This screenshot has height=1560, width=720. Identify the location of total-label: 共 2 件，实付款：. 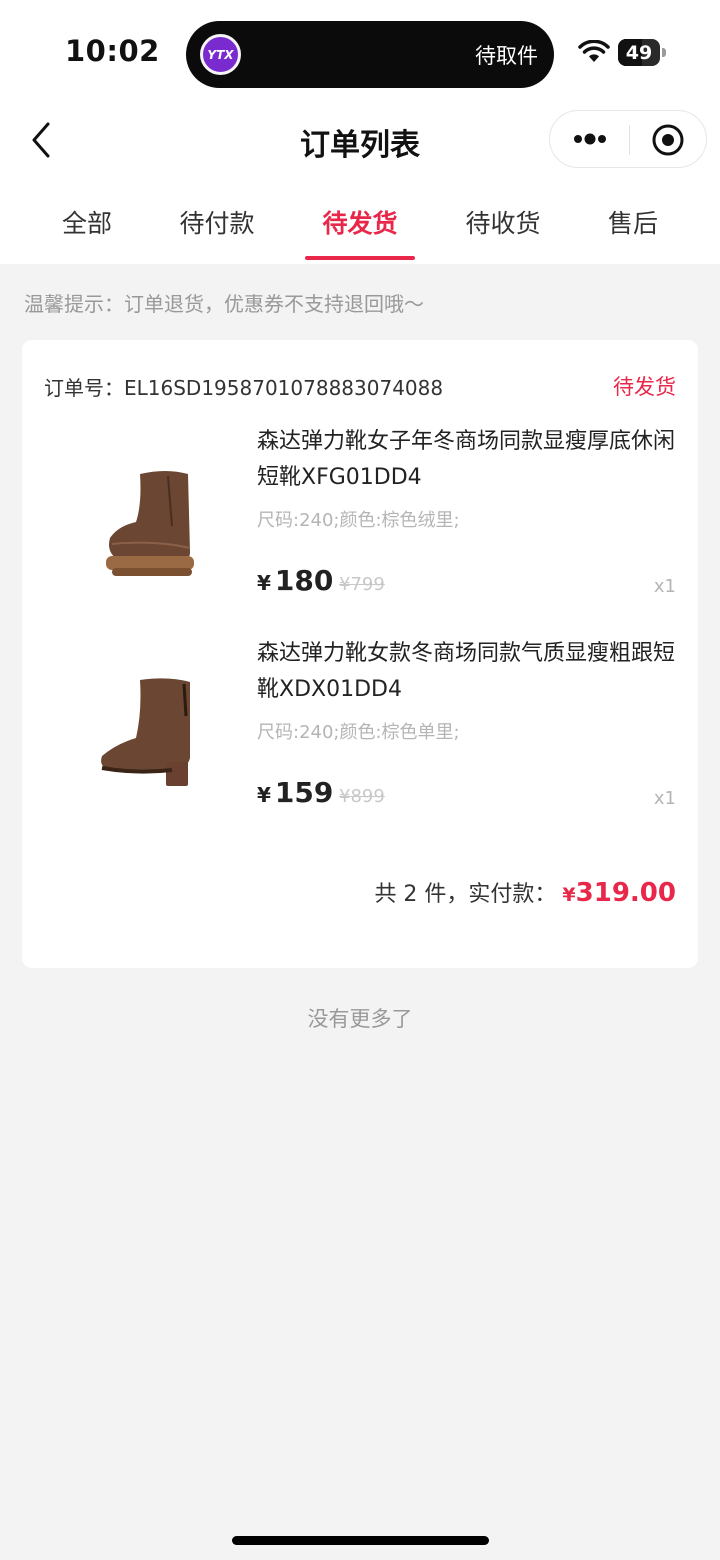
(465, 894).